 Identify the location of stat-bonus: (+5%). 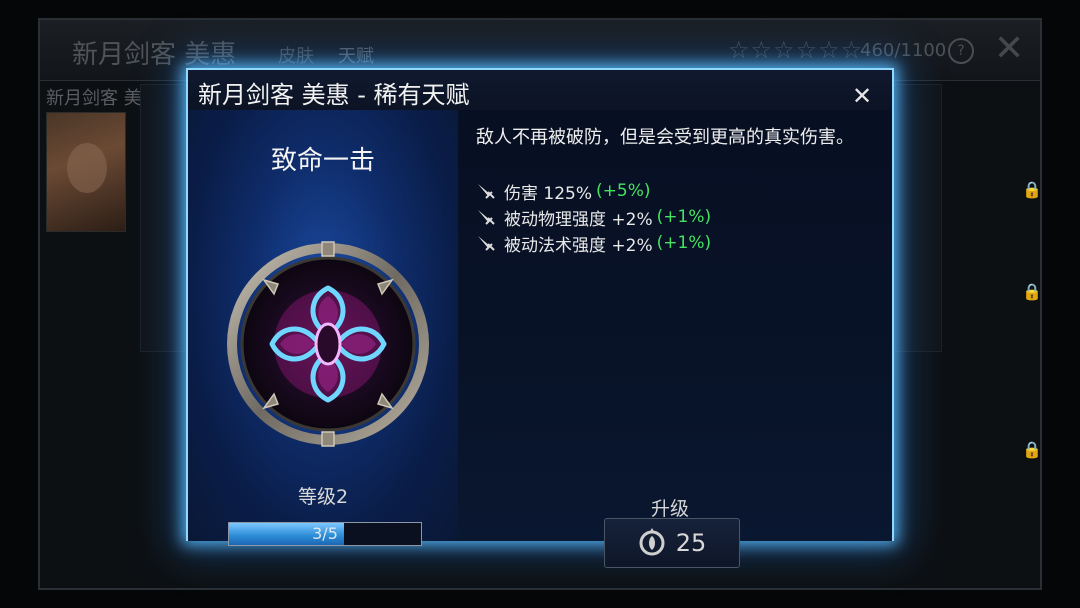
(623, 191).